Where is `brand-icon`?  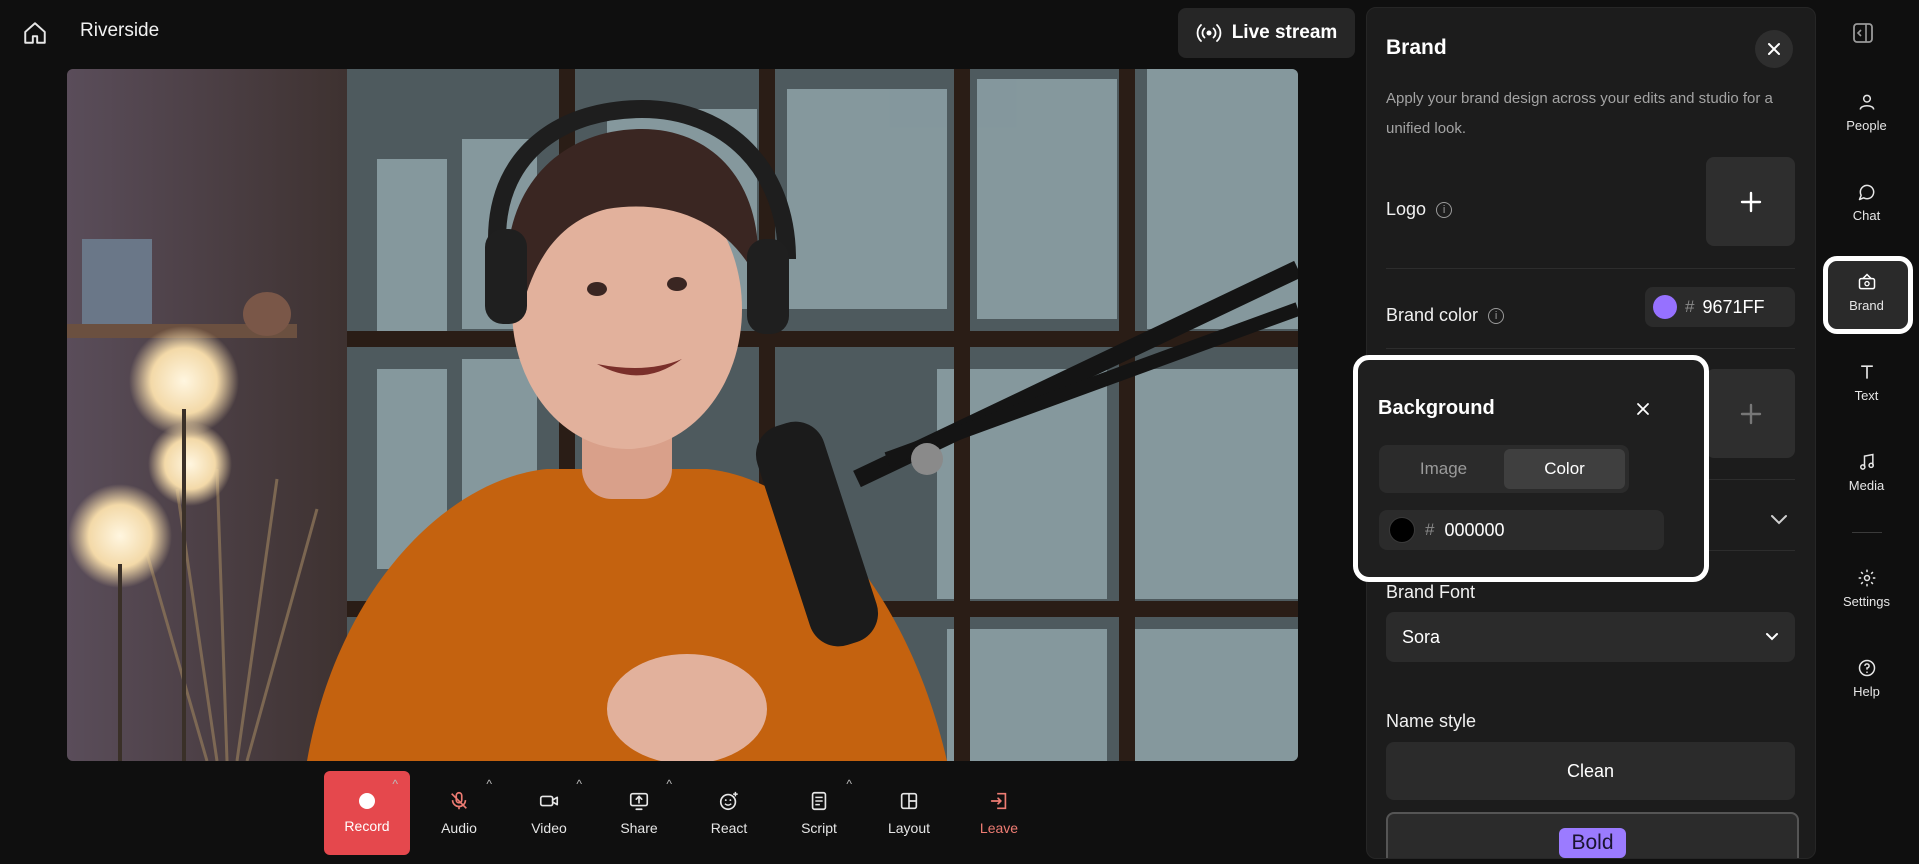
brand-icon is located at coordinates (1866, 281).